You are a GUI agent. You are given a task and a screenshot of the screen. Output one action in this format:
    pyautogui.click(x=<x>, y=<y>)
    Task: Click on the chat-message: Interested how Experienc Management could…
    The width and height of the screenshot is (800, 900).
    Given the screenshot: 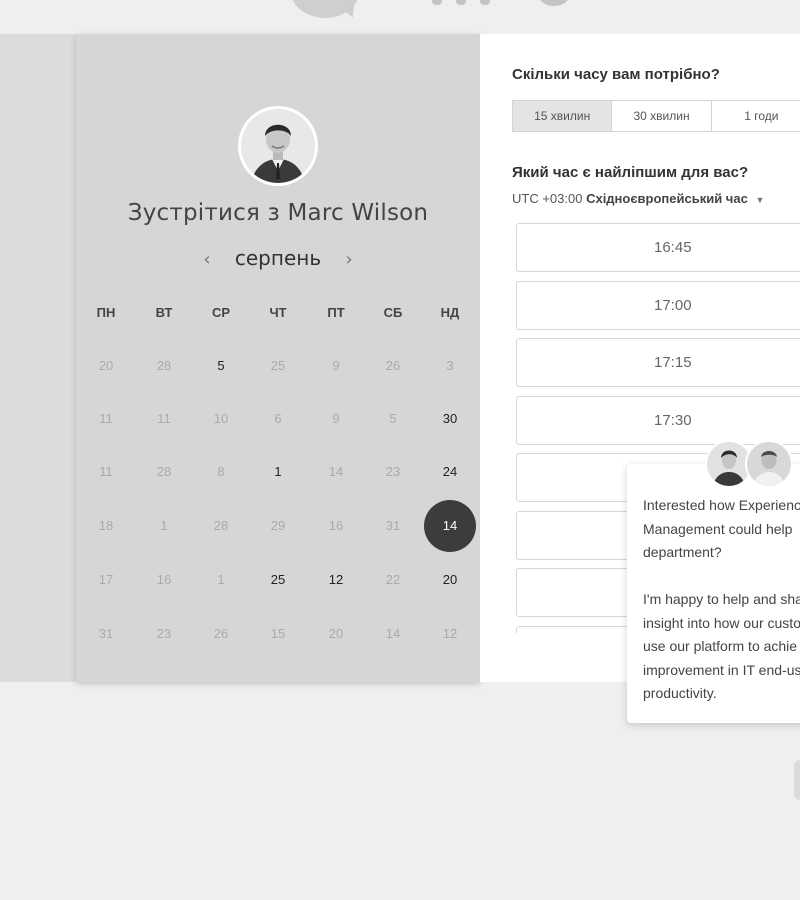 What is the action you would take?
    pyautogui.click(x=721, y=600)
    